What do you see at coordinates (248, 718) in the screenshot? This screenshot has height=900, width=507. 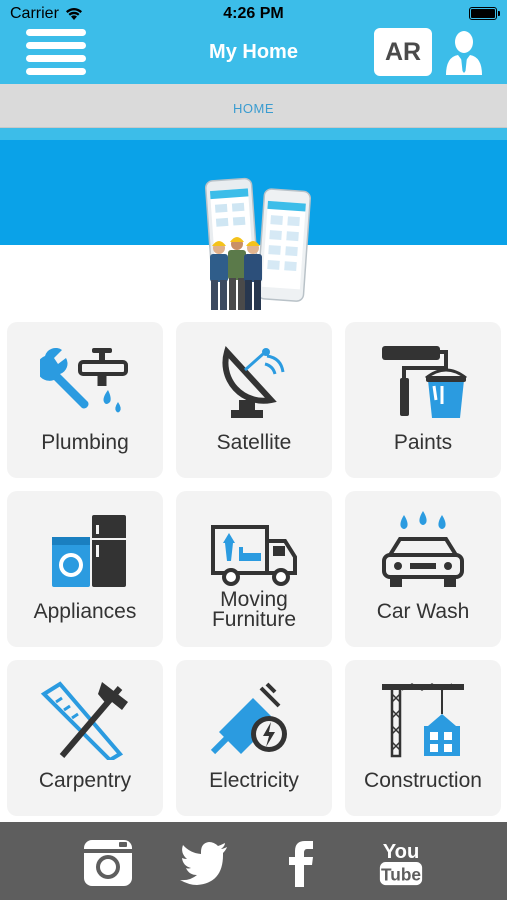 I see `electric-plug-icon` at bounding box center [248, 718].